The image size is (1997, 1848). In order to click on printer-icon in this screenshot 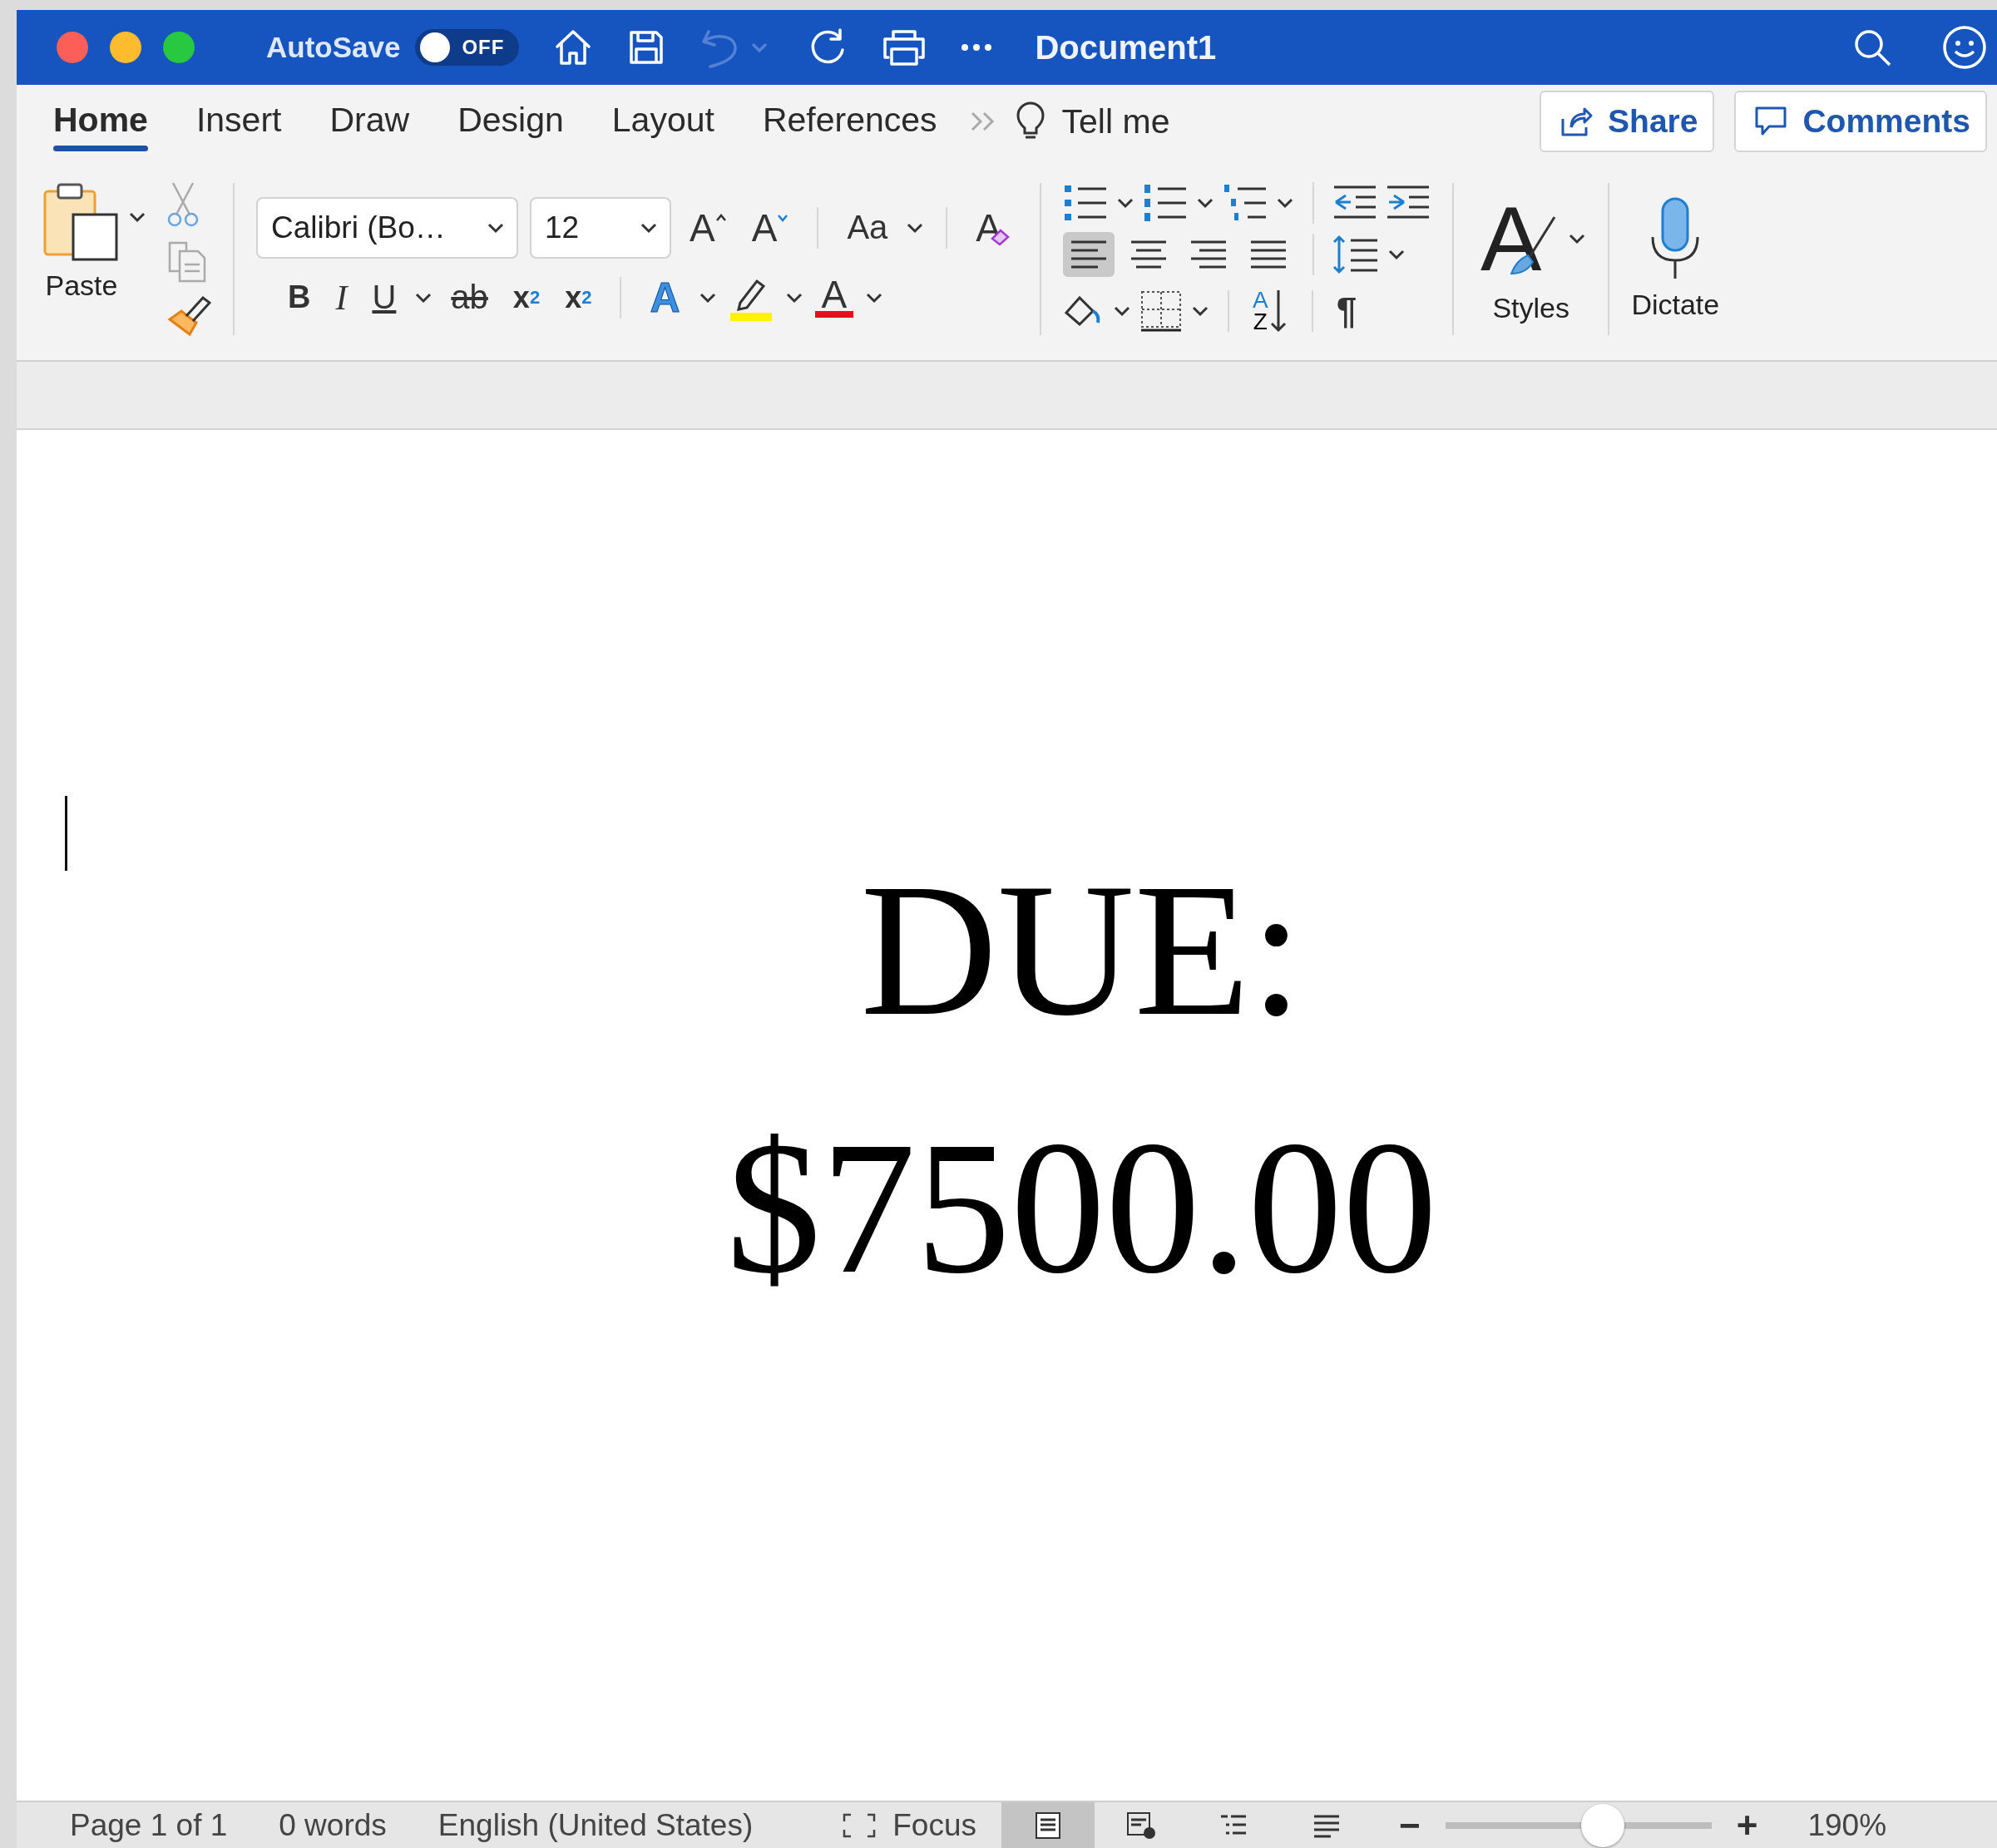, I will do `click(904, 47)`.